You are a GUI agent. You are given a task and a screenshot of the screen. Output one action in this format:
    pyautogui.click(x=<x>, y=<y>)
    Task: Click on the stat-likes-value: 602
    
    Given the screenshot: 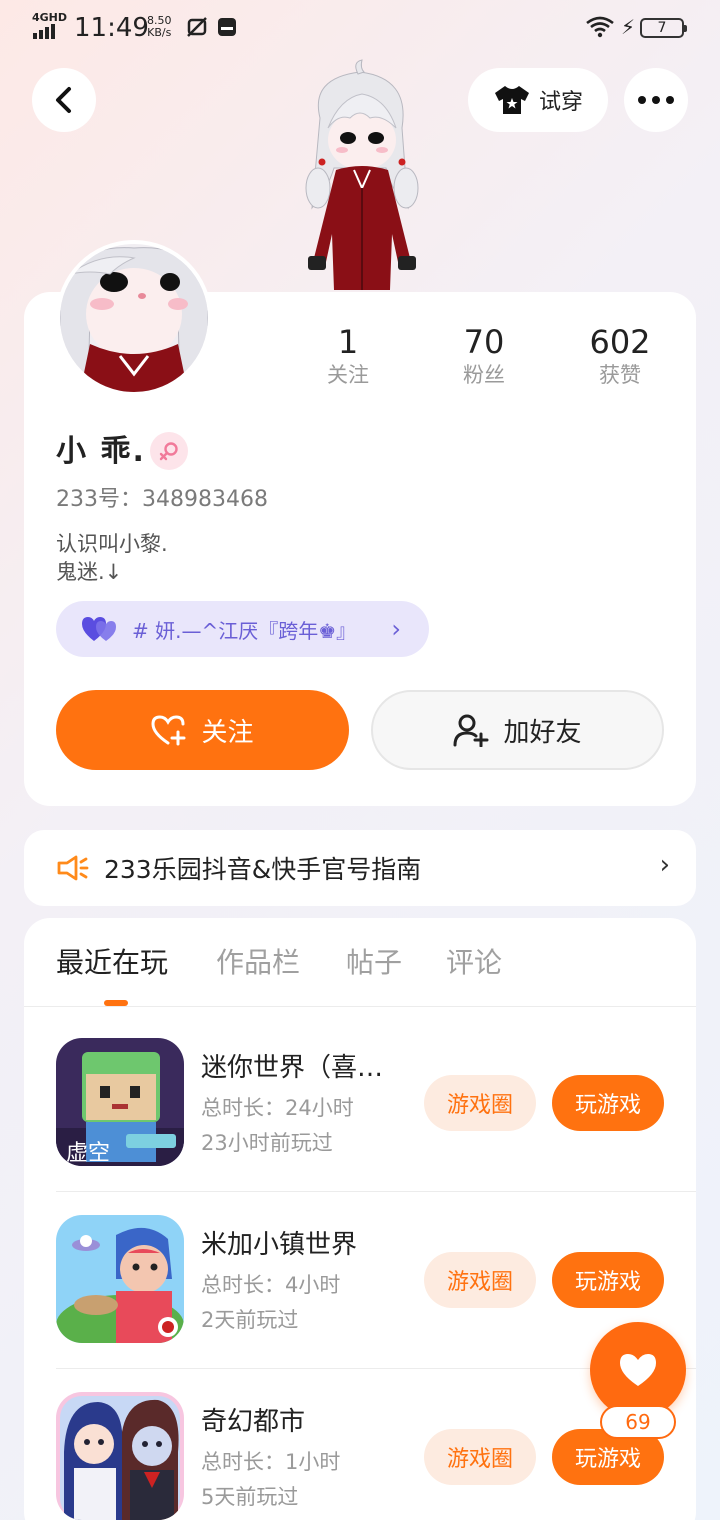 What is the action you would take?
    pyautogui.click(x=620, y=342)
    